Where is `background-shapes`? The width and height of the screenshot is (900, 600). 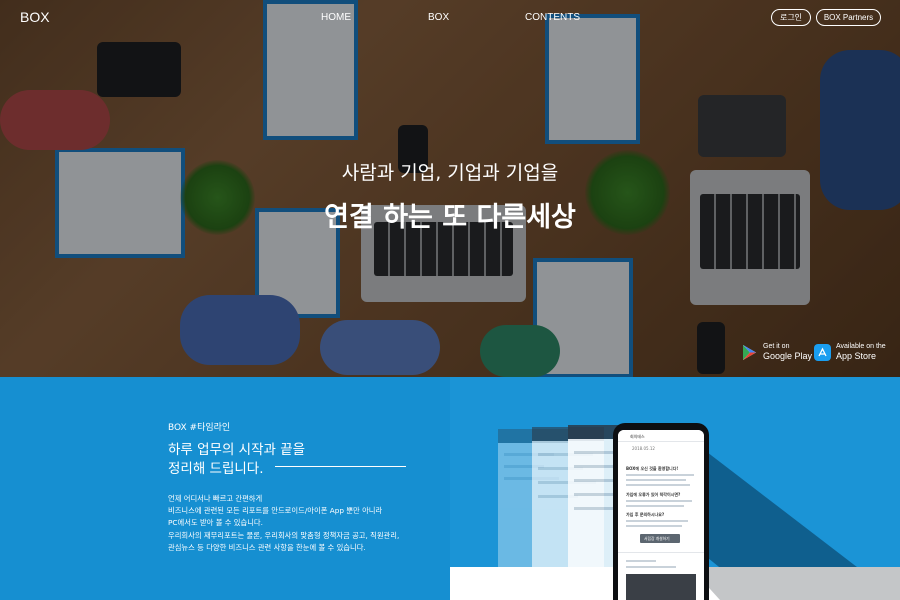
background-shapes is located at coordinates (675, 519).